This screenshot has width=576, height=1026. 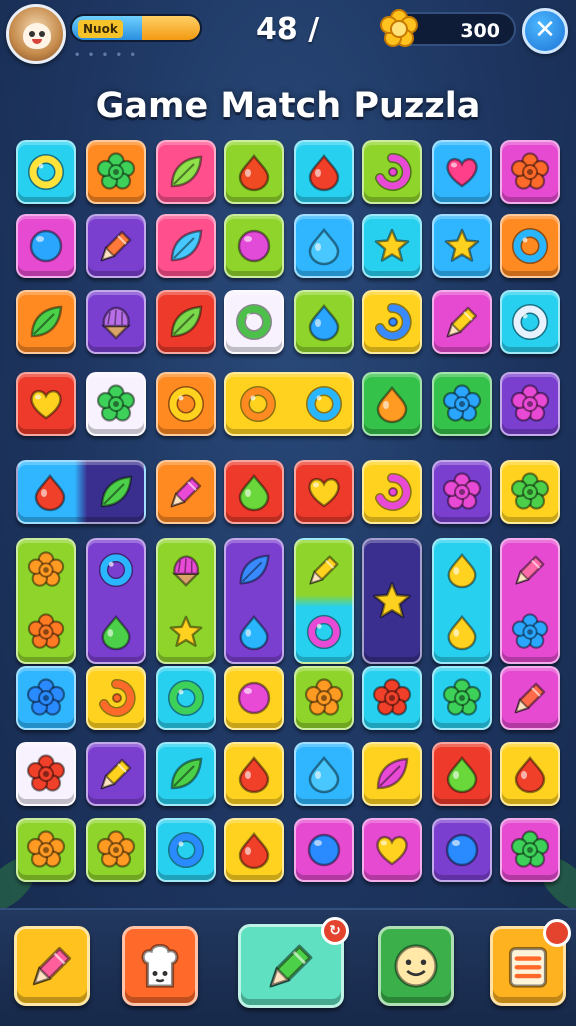 What do you see at coordinates (186, 246) in the screenshot?
I see `tile-r2-c3` at bounding box center [186, 246].